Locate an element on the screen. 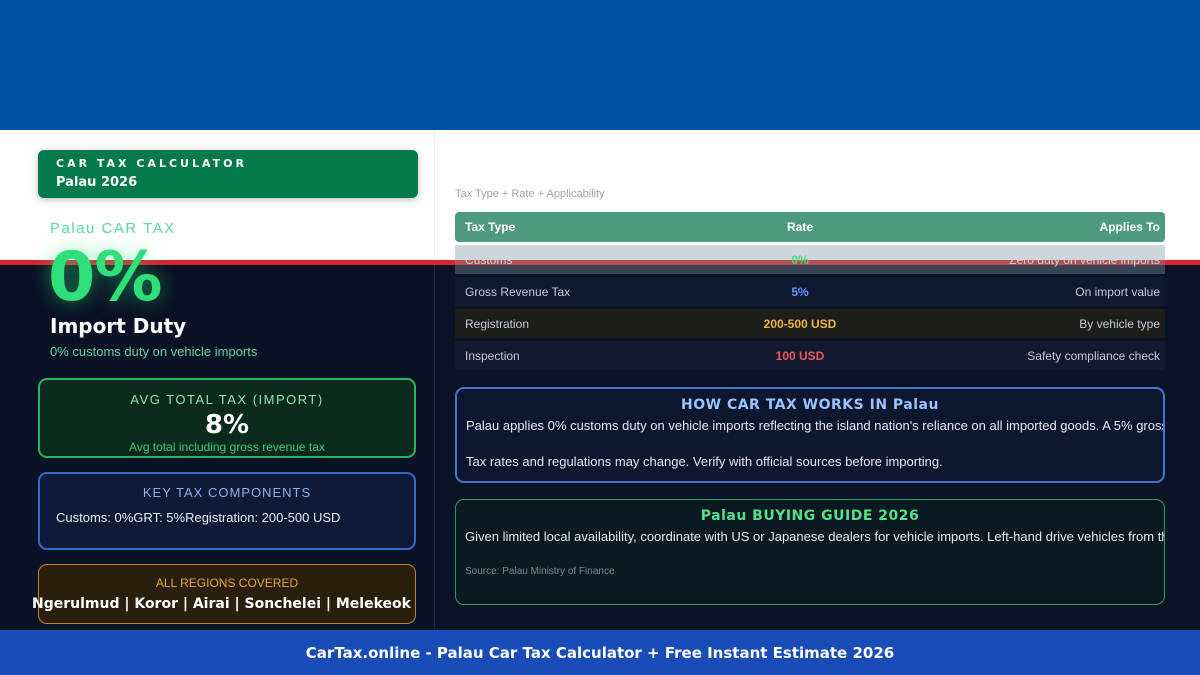  buying-guide-source: Source: Palau Ministry of Finance is located at coordinates (540, 571).